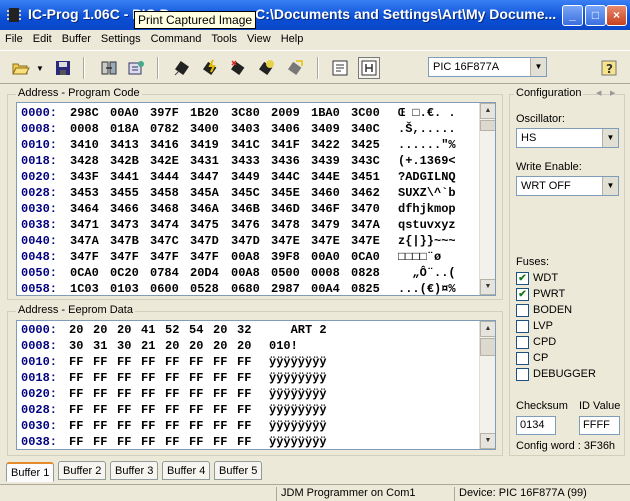 The height and width of the screenshot is (501, 630). What do you see at coordinates (164, 145) in the screenshot?
I see `code-word: 3416` at bounding box center [164, 145].